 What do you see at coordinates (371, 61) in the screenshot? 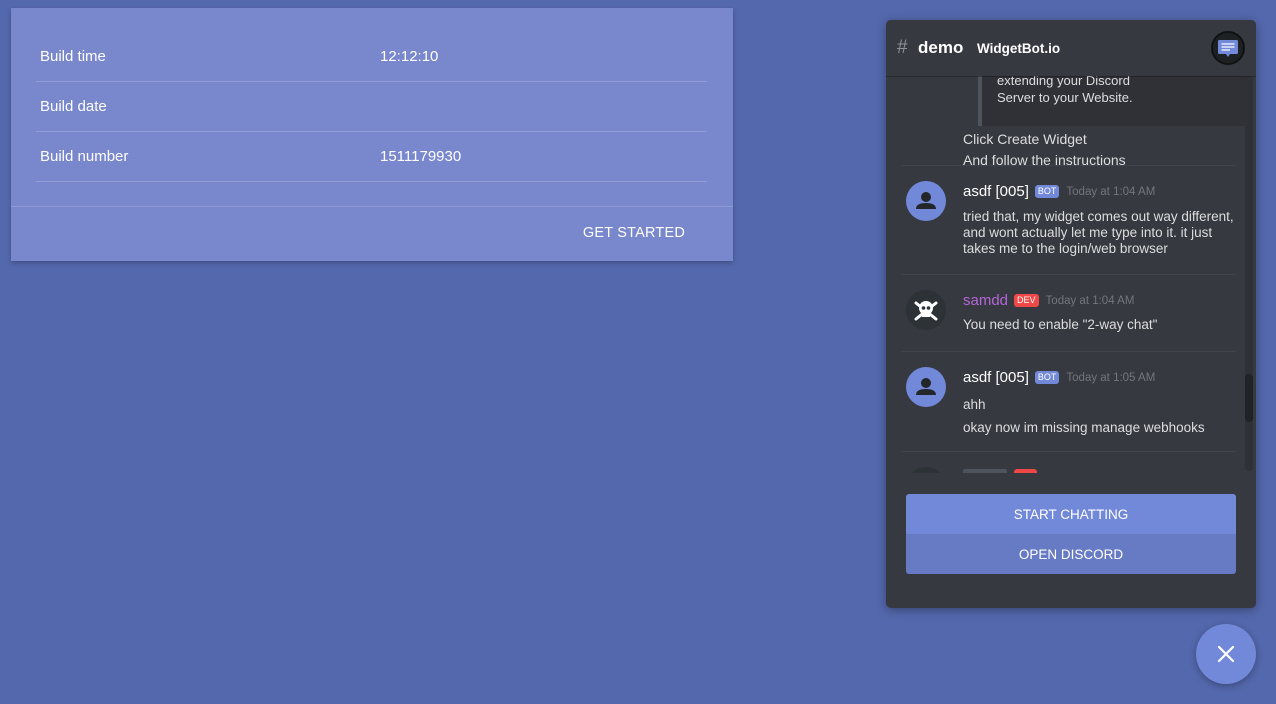
I see `build-time-row: Build time 12:12:10` at bounding box center [371, 61].